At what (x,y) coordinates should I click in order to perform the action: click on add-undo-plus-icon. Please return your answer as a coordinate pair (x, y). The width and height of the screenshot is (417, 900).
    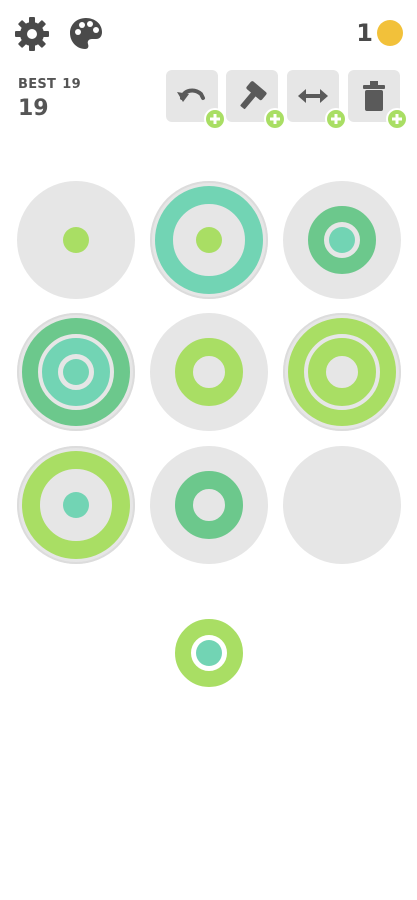
    Looking at the image, I should click on (215, 119).